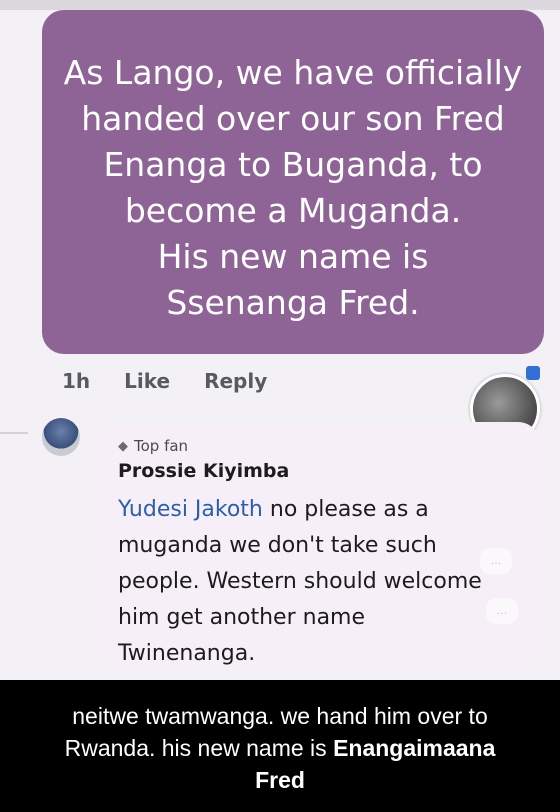 This screenshot has width=560, height=812. What do you see at coordinates (235, 381) in the screenshot?
I see `reply-link: Reply` at bounding box center [235, 381].